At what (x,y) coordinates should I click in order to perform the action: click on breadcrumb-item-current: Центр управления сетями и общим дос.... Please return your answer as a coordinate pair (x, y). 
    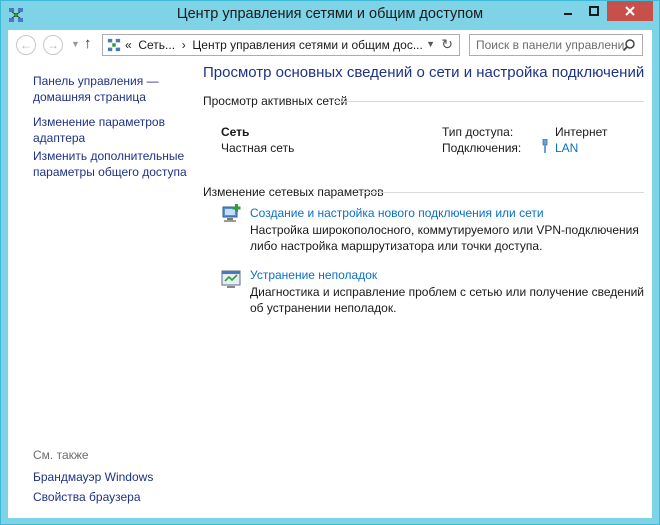
    Looking at the image, I should click on (307, 45).